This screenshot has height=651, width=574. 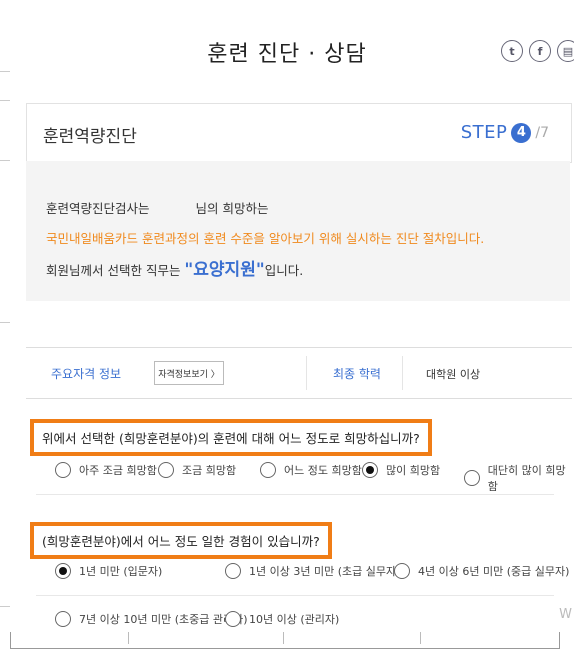 I want to click on option-label: 조금 희망함, so click(x=209, y=470).